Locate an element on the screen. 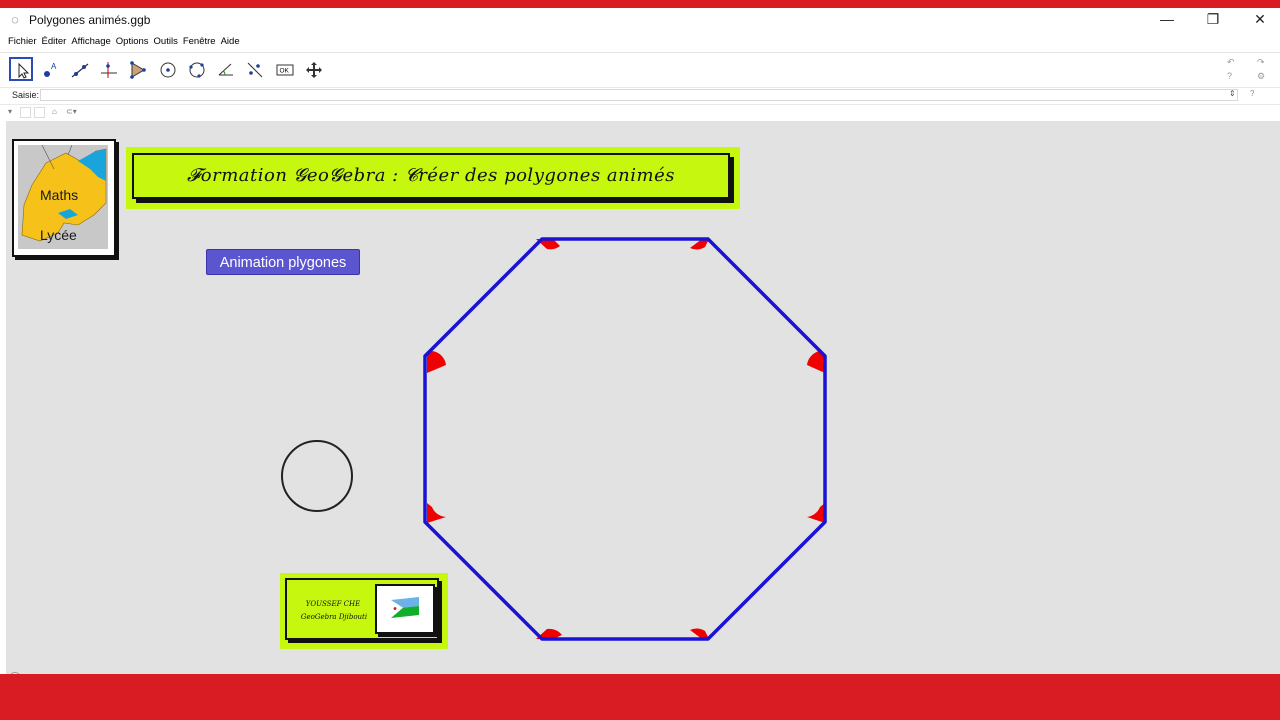 The width and height of the screenshot is (1280, 720). menu-fichier: Fichier is located at coordinates (22, 42).